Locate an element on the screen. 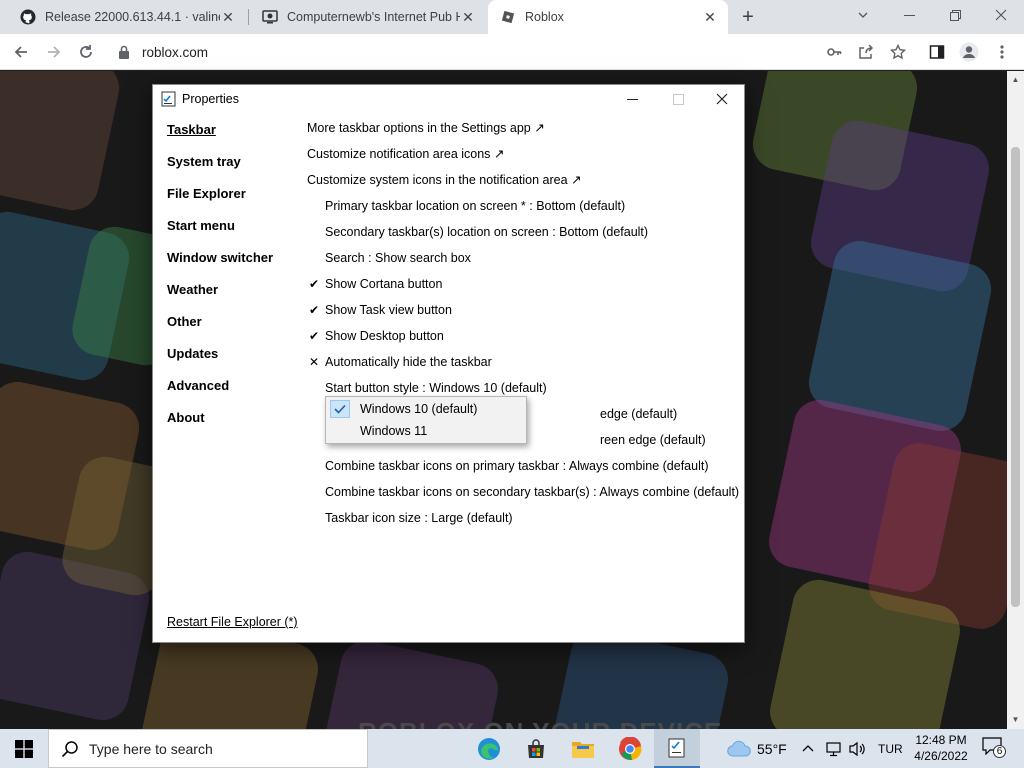 The width and height of the screenshot is (1024, 768). sidebar-item-system-tray: System tray is located at coordinates (232, 167).